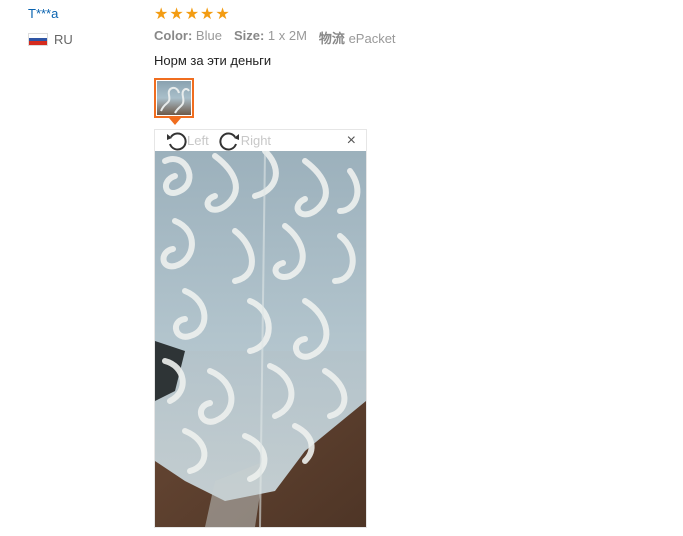 The image size is (683, 536). I want to click on color-value: Blue, so click(208, 35).